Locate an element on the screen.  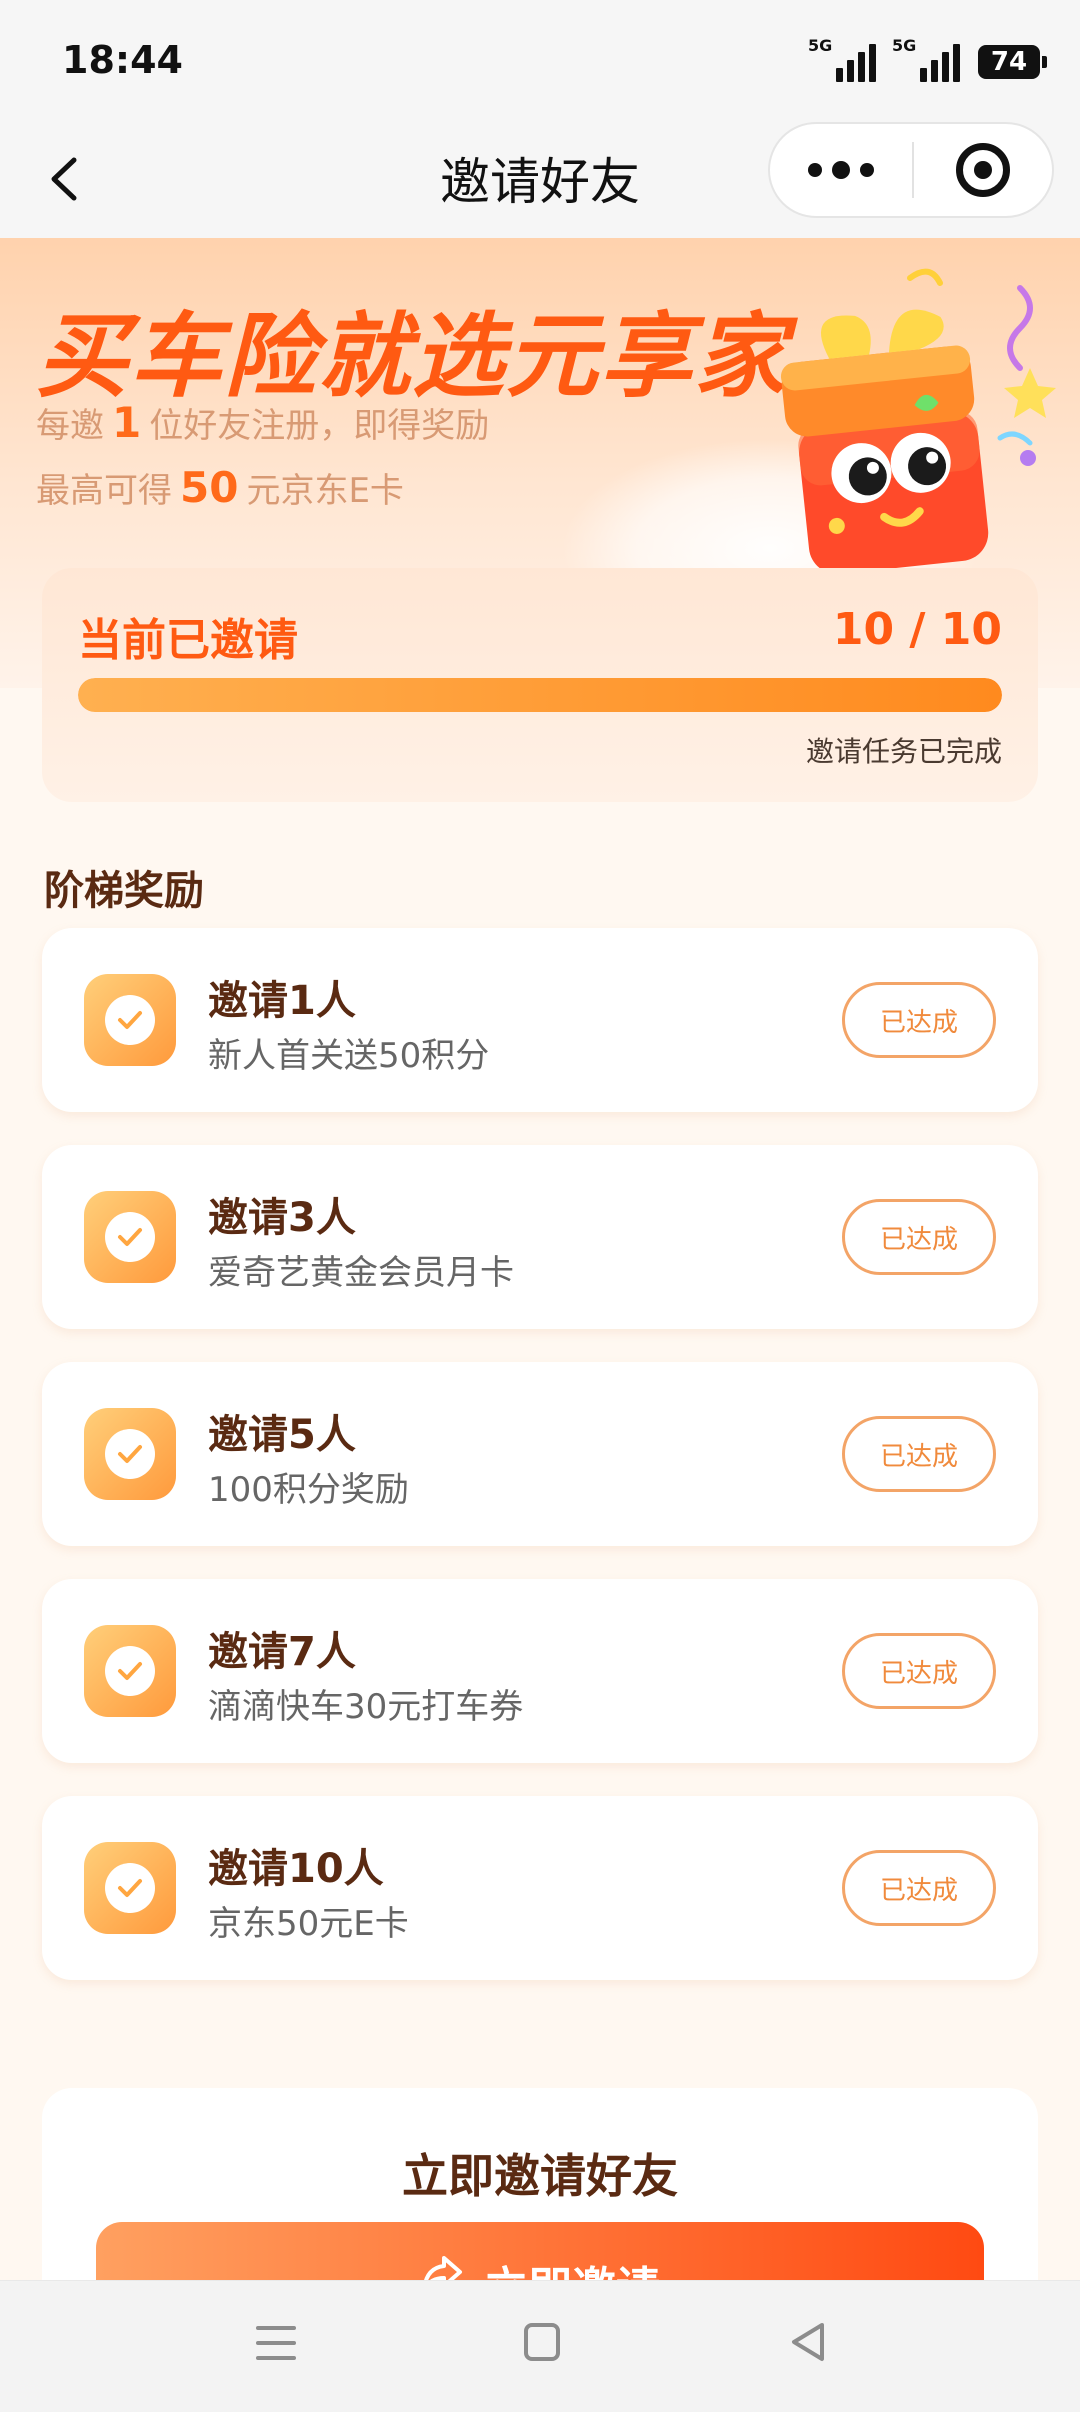
invite-title: 立即邀请好友 is located at coordinates (540, 2176).